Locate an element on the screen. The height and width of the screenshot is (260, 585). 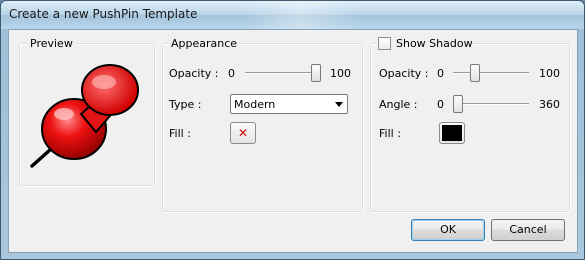
shadow-opacity-max: 100 is located at coordinates (549, 73).